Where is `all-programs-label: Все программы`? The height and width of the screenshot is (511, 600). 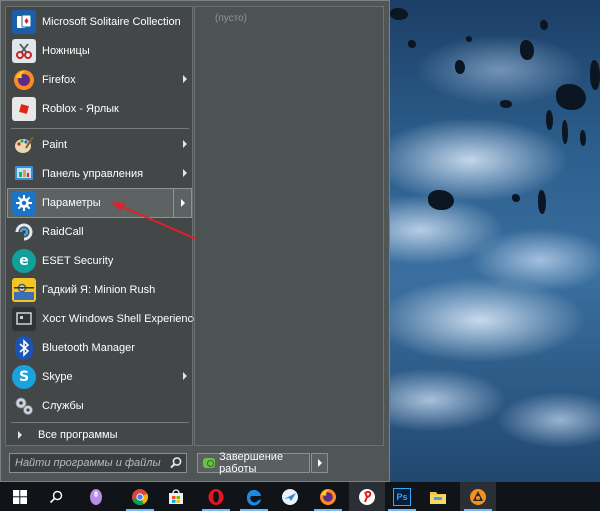 all-programs-label: Все программы is located at coordinates (78, 435).